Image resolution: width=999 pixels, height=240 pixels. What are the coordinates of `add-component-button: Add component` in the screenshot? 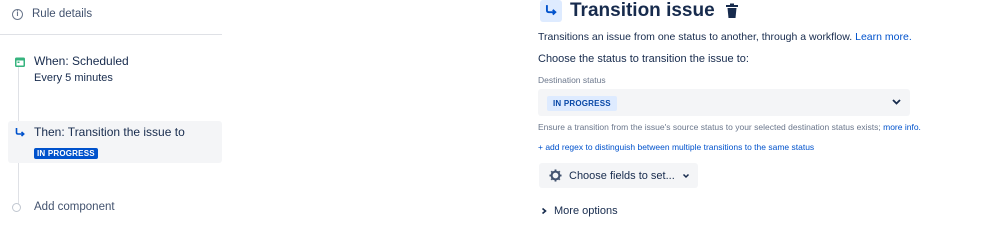 It's located at (63, 207).